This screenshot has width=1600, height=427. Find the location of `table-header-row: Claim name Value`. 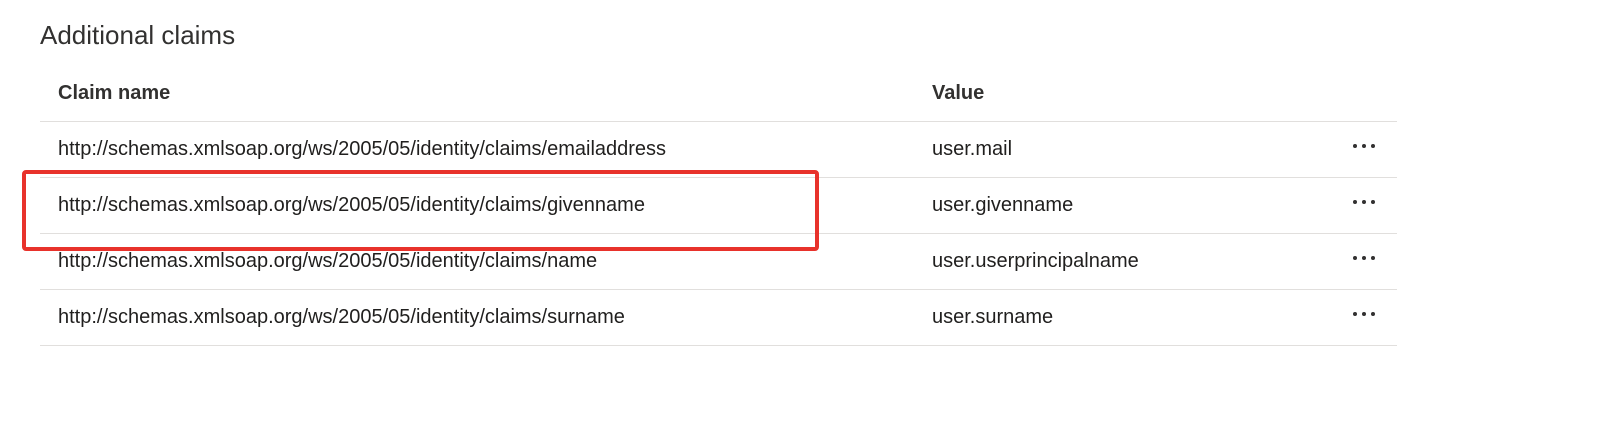

table-header-row: Claim name Value is located at coordinates (718, 94).